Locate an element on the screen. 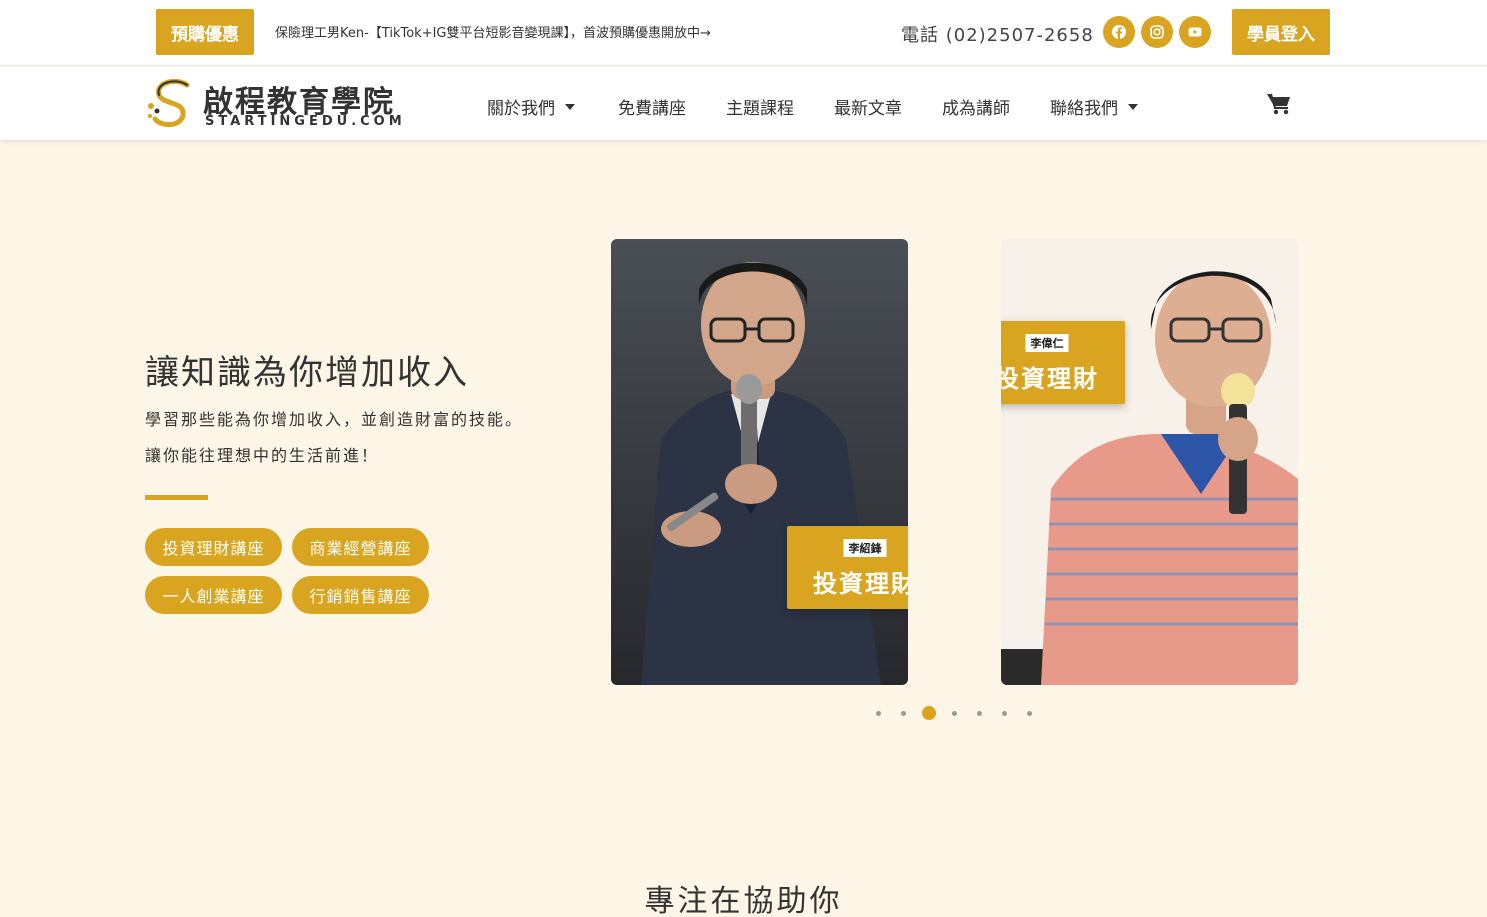 The image size is (1487, 917). promo-button: 預購優惠 is located at coordinates (205, 32).